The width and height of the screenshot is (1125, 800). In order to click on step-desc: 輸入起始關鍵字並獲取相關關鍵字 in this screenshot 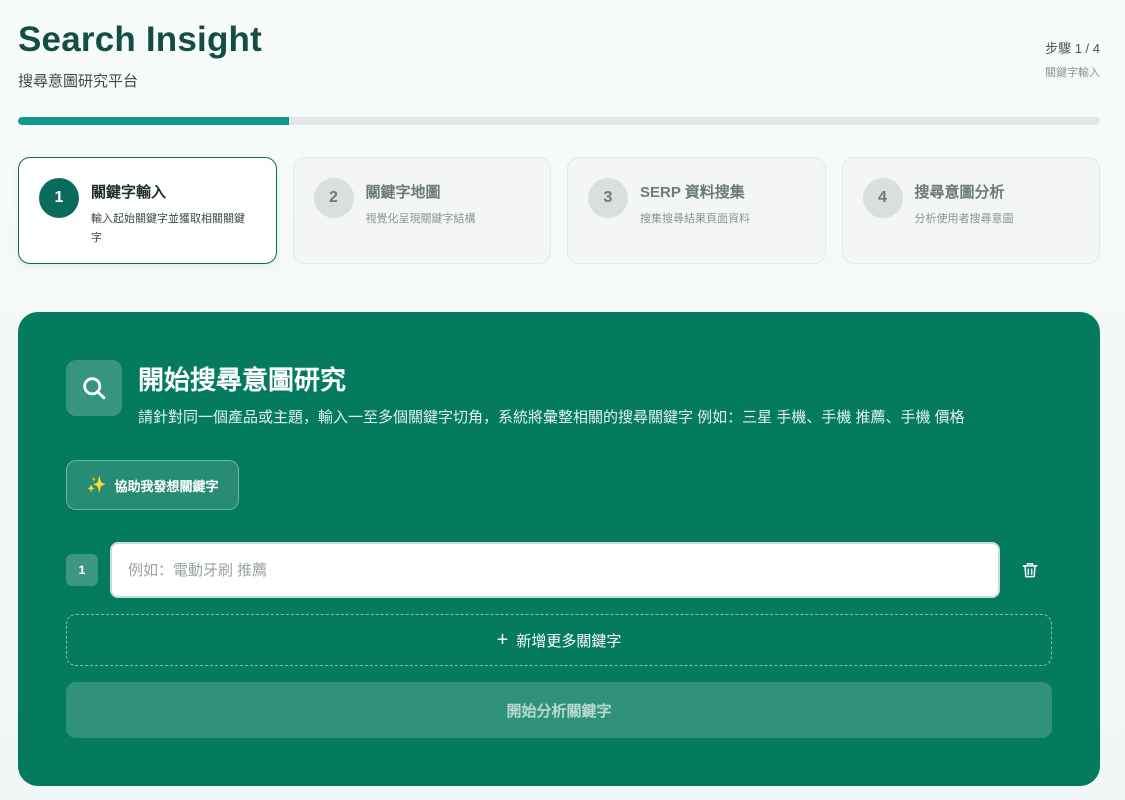, I will do `click(168, 228)`.